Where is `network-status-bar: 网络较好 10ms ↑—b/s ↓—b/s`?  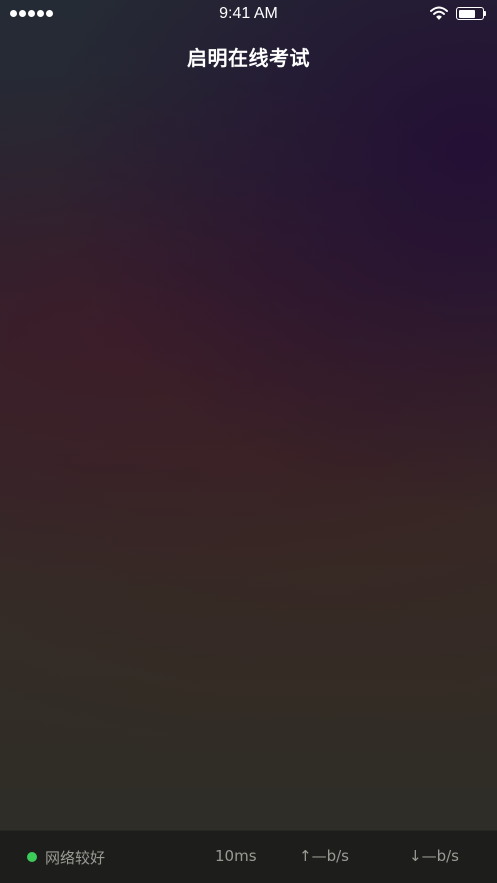 network-status-bar: 网络较好 10ms ↑—b/s ↓—b/s is located at coordinates (248, 856).